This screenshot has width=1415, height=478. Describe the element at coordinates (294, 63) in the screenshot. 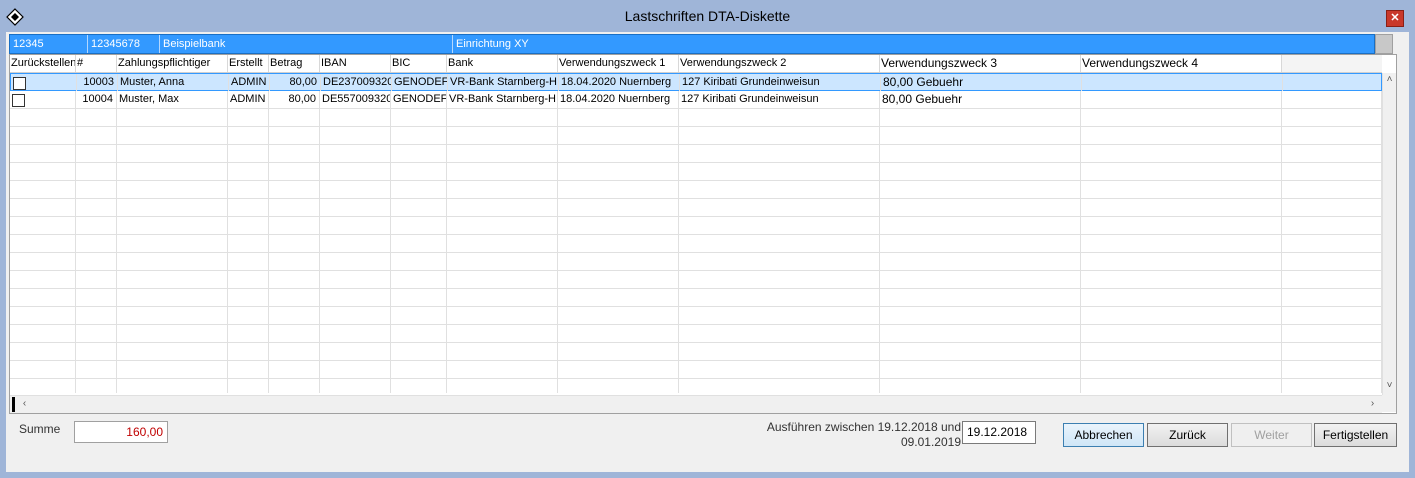

I see `col-header-amount: Betrag` at that location.